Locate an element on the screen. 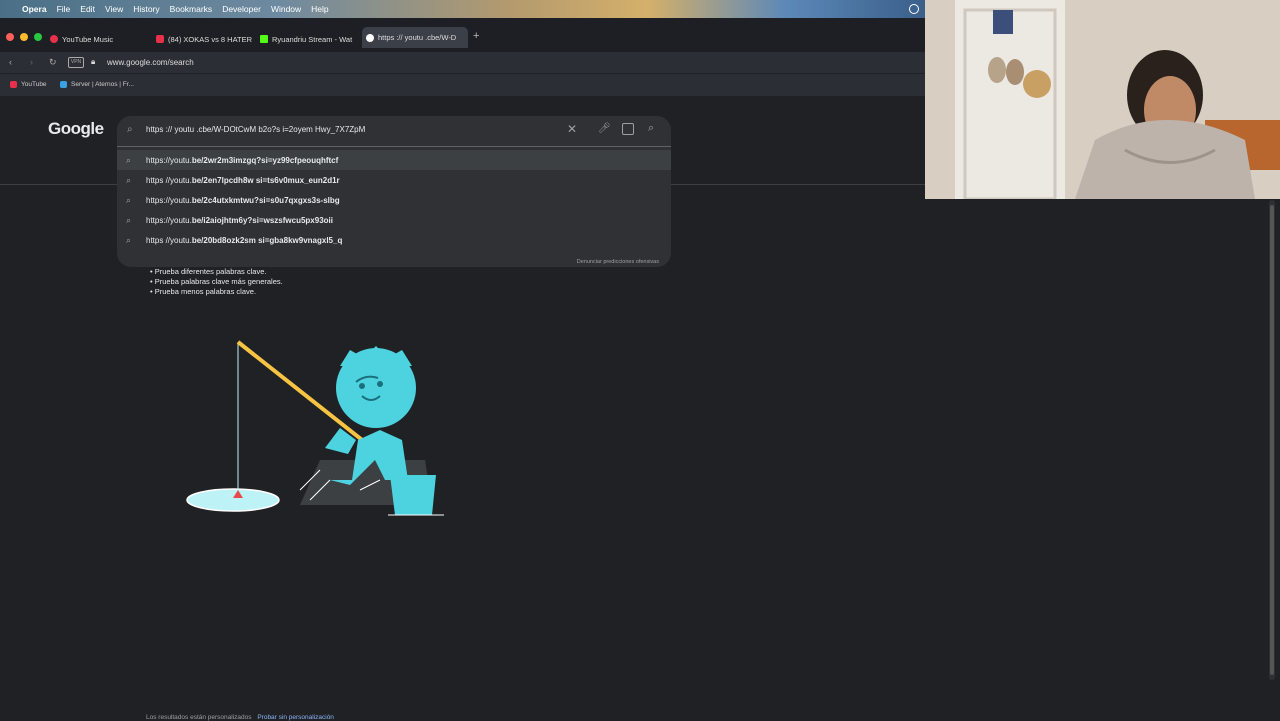 The width and height of the screenshot is (1280, 721). tab-label: https :// youtu .cbe/W-D is located at coordinates (417, 37).